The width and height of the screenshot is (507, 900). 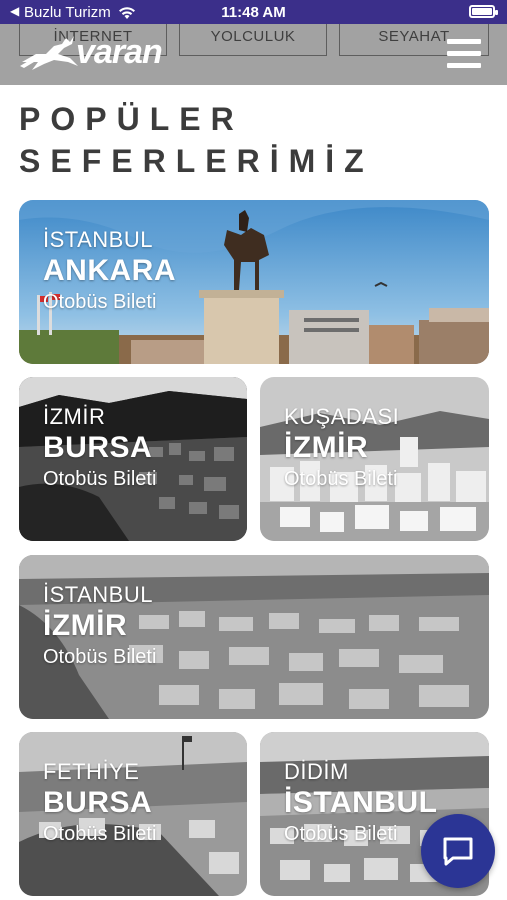 I want to click on battery-icon, so click(x=483, y=11).